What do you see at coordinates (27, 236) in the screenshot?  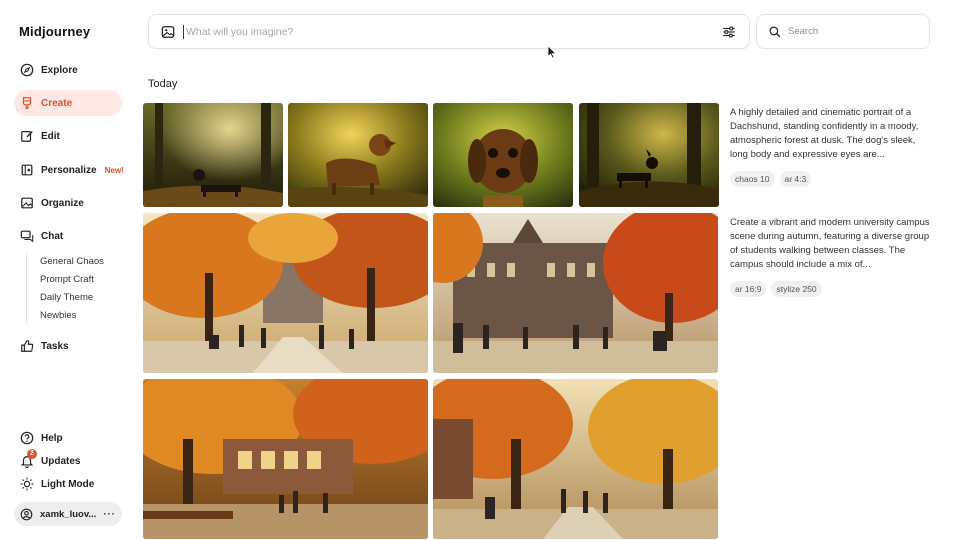 I see `chat-icon` at bounding box center [27, 236].